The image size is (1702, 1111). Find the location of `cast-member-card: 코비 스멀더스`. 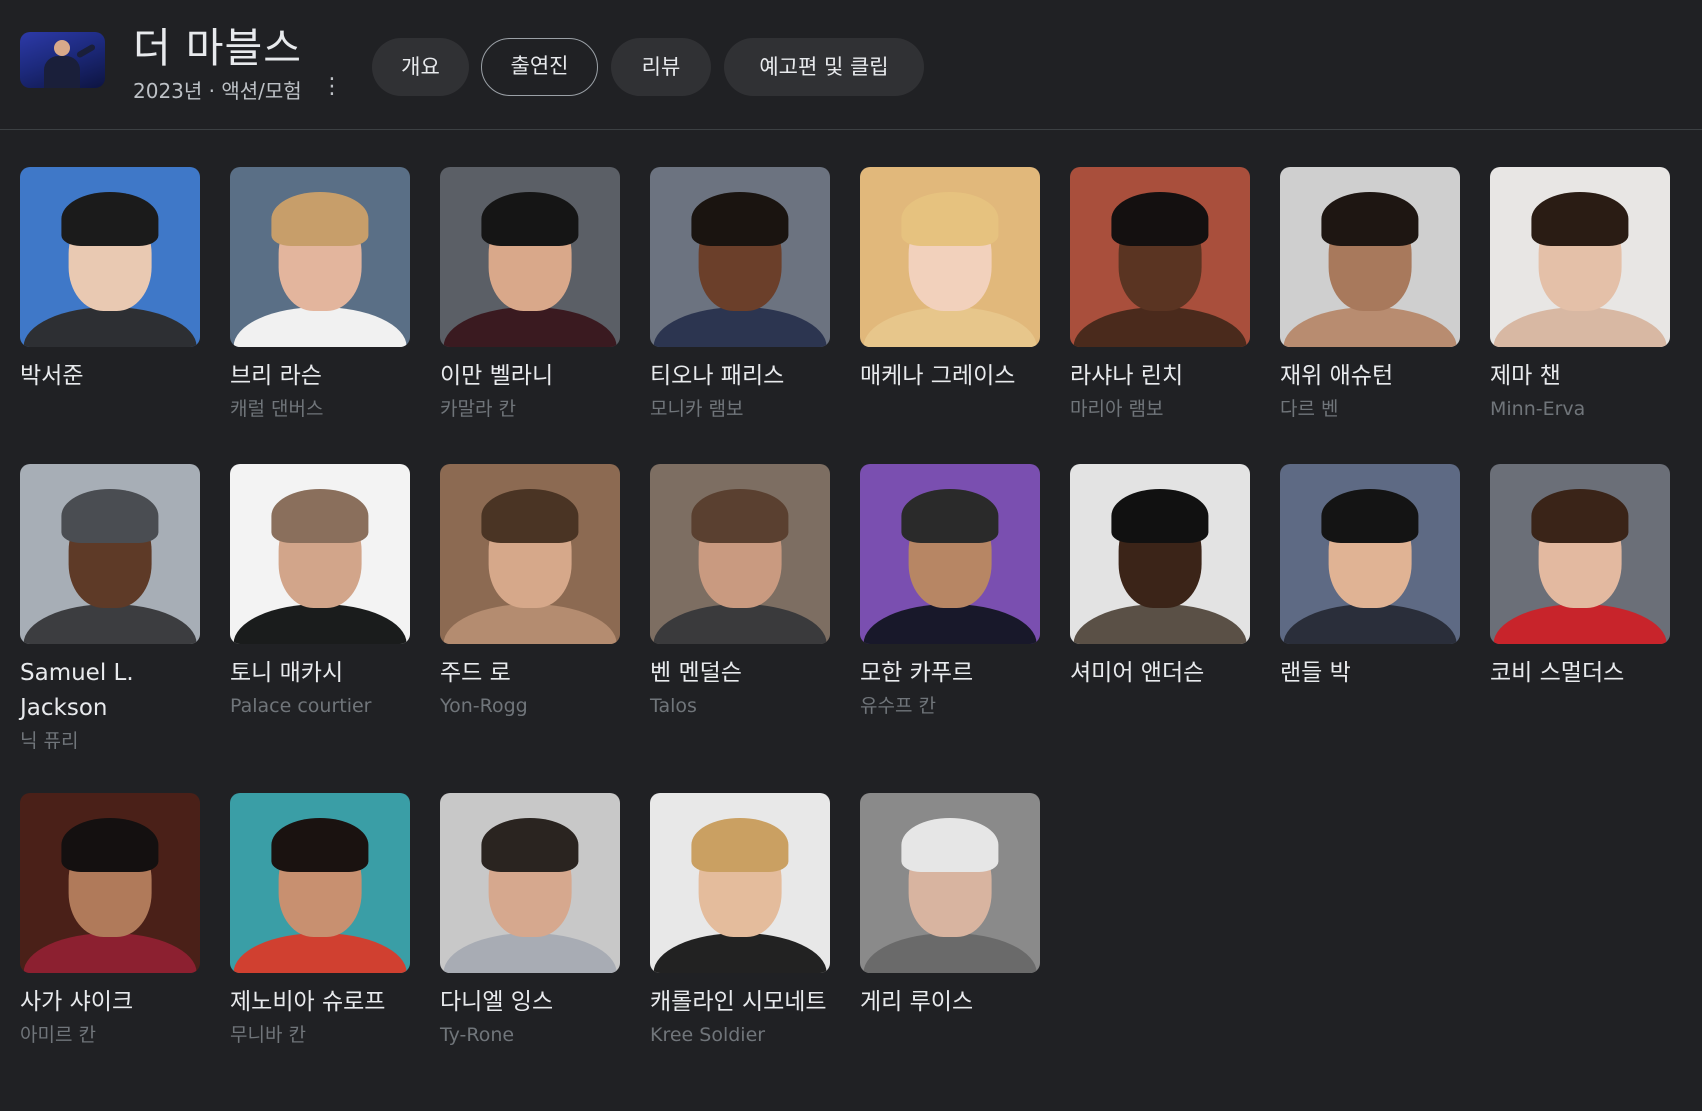

cast-member-card: 코비 스멀더스 is located at coordinates (1581, 577).